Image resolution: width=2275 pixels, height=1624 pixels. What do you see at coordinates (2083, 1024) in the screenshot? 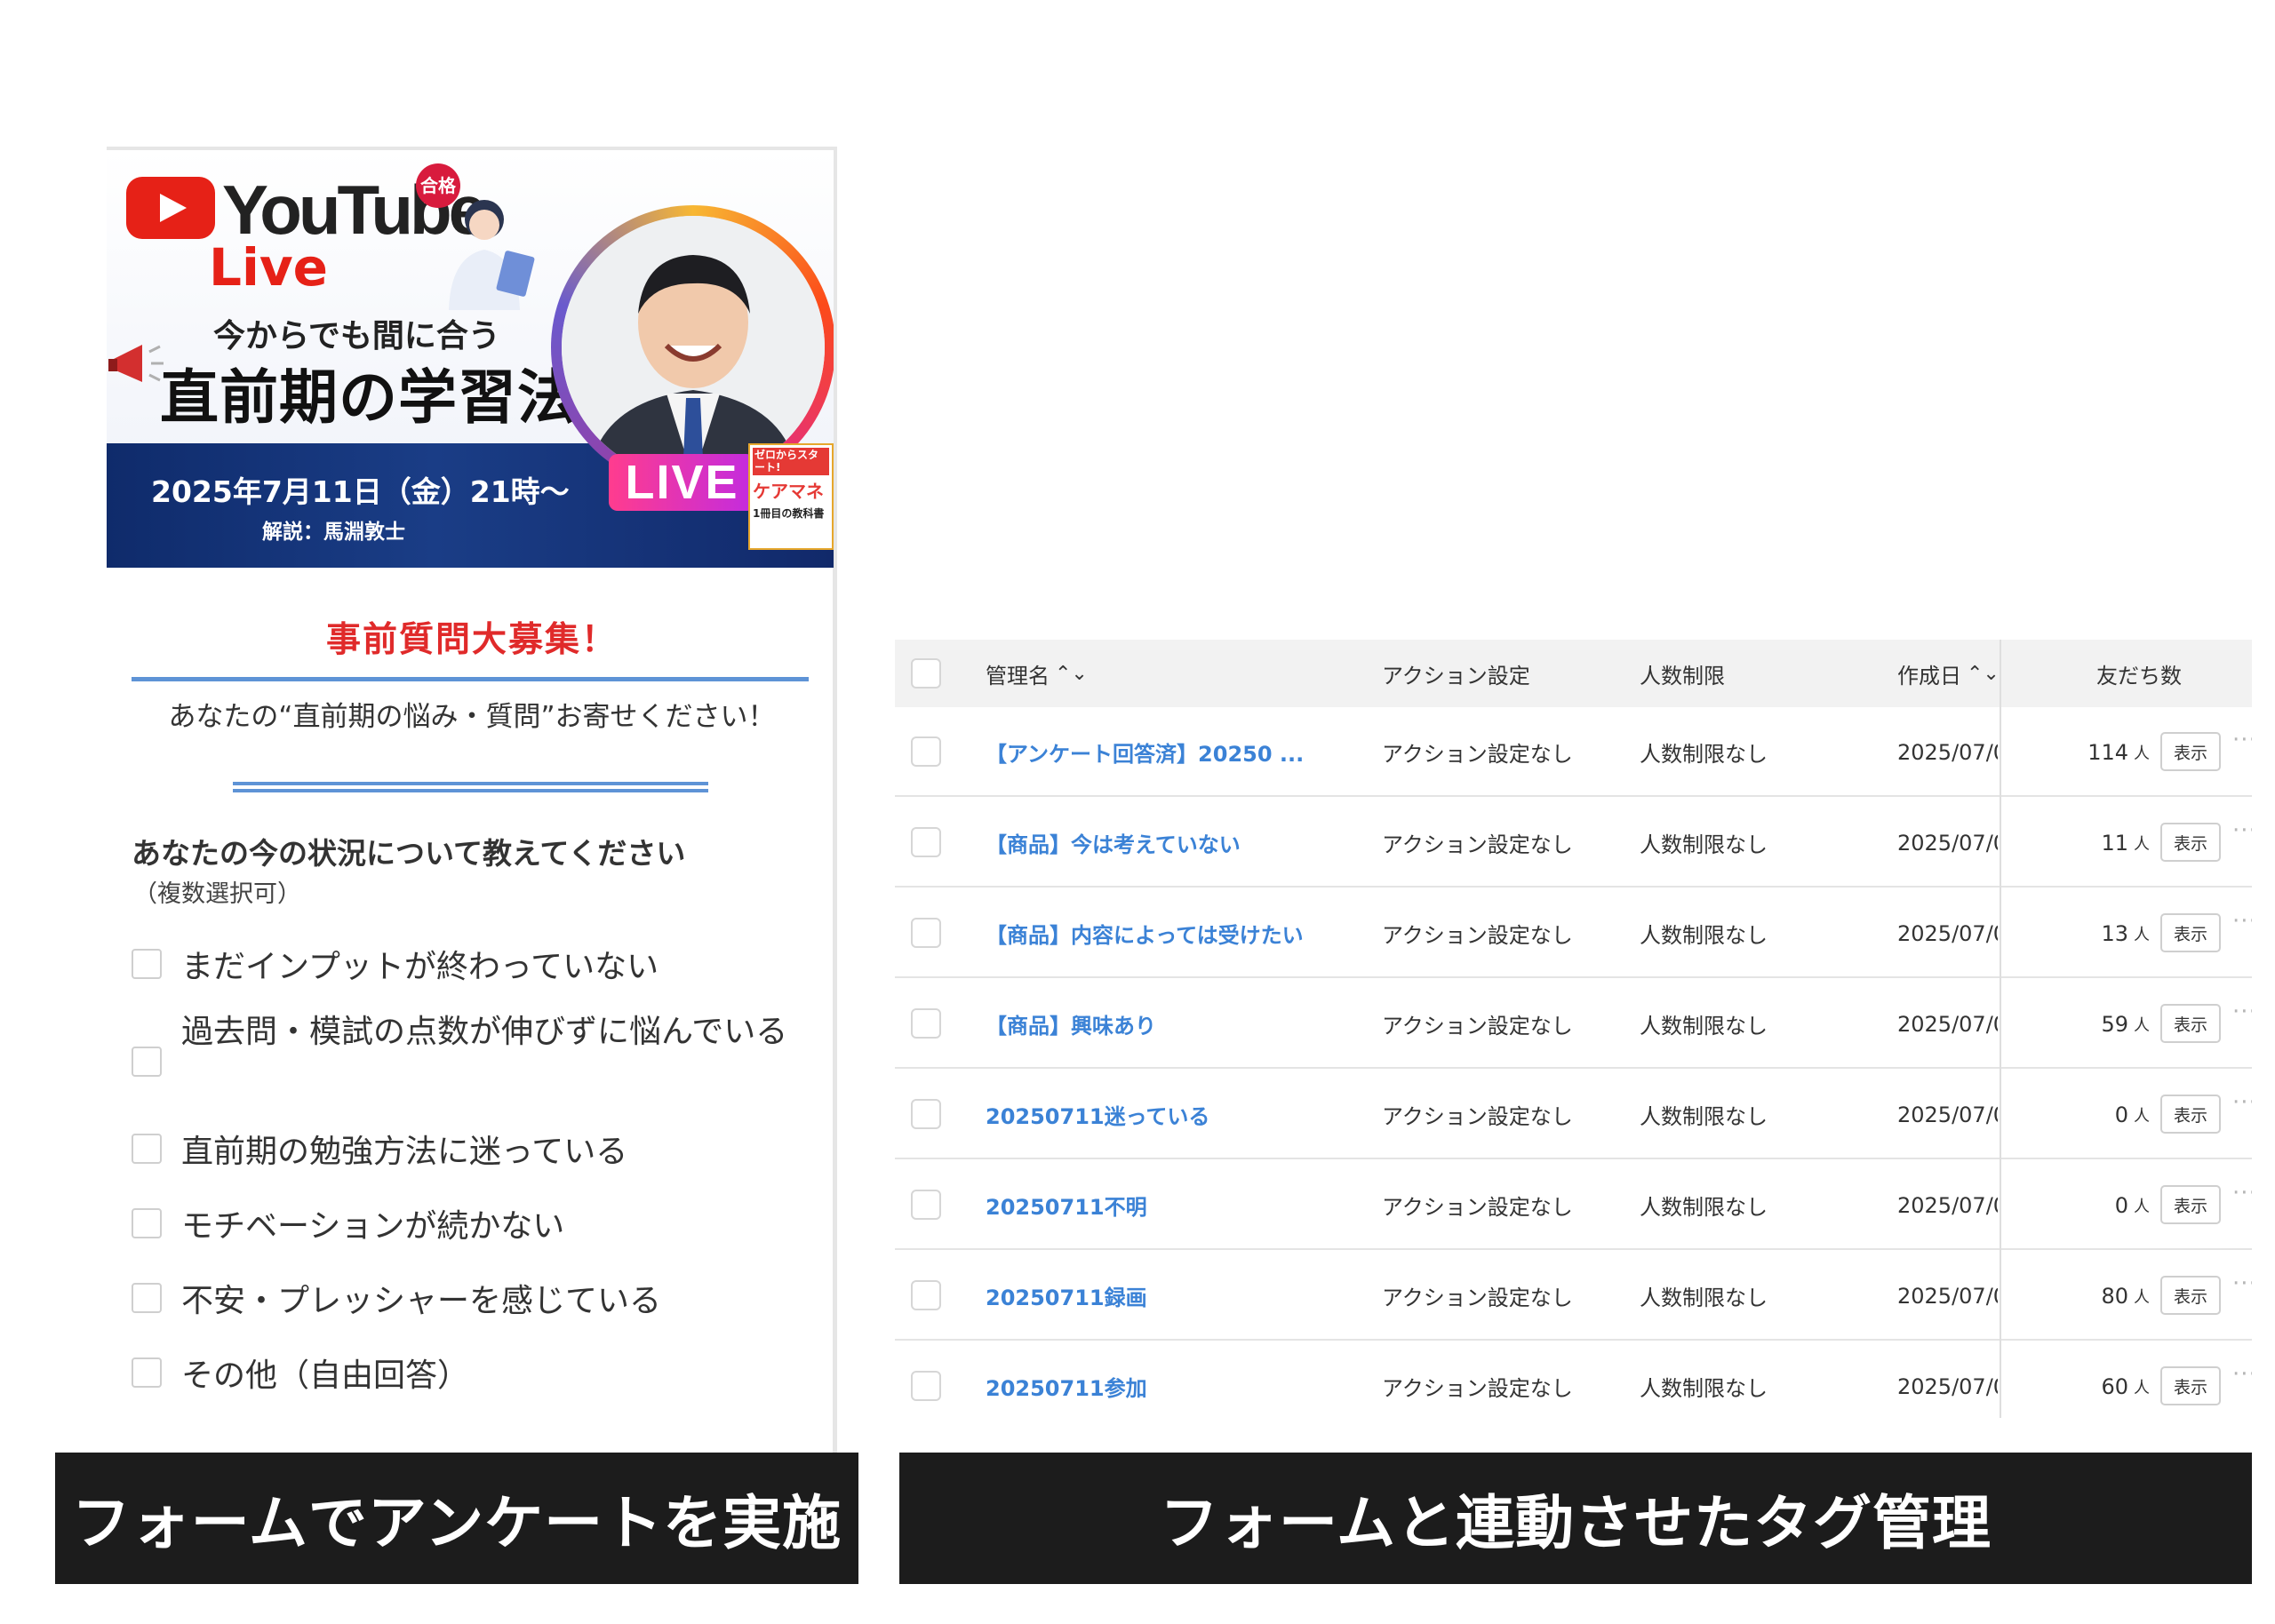
I see `friend-count: 59 人` at bounding box center [2083, 1024].